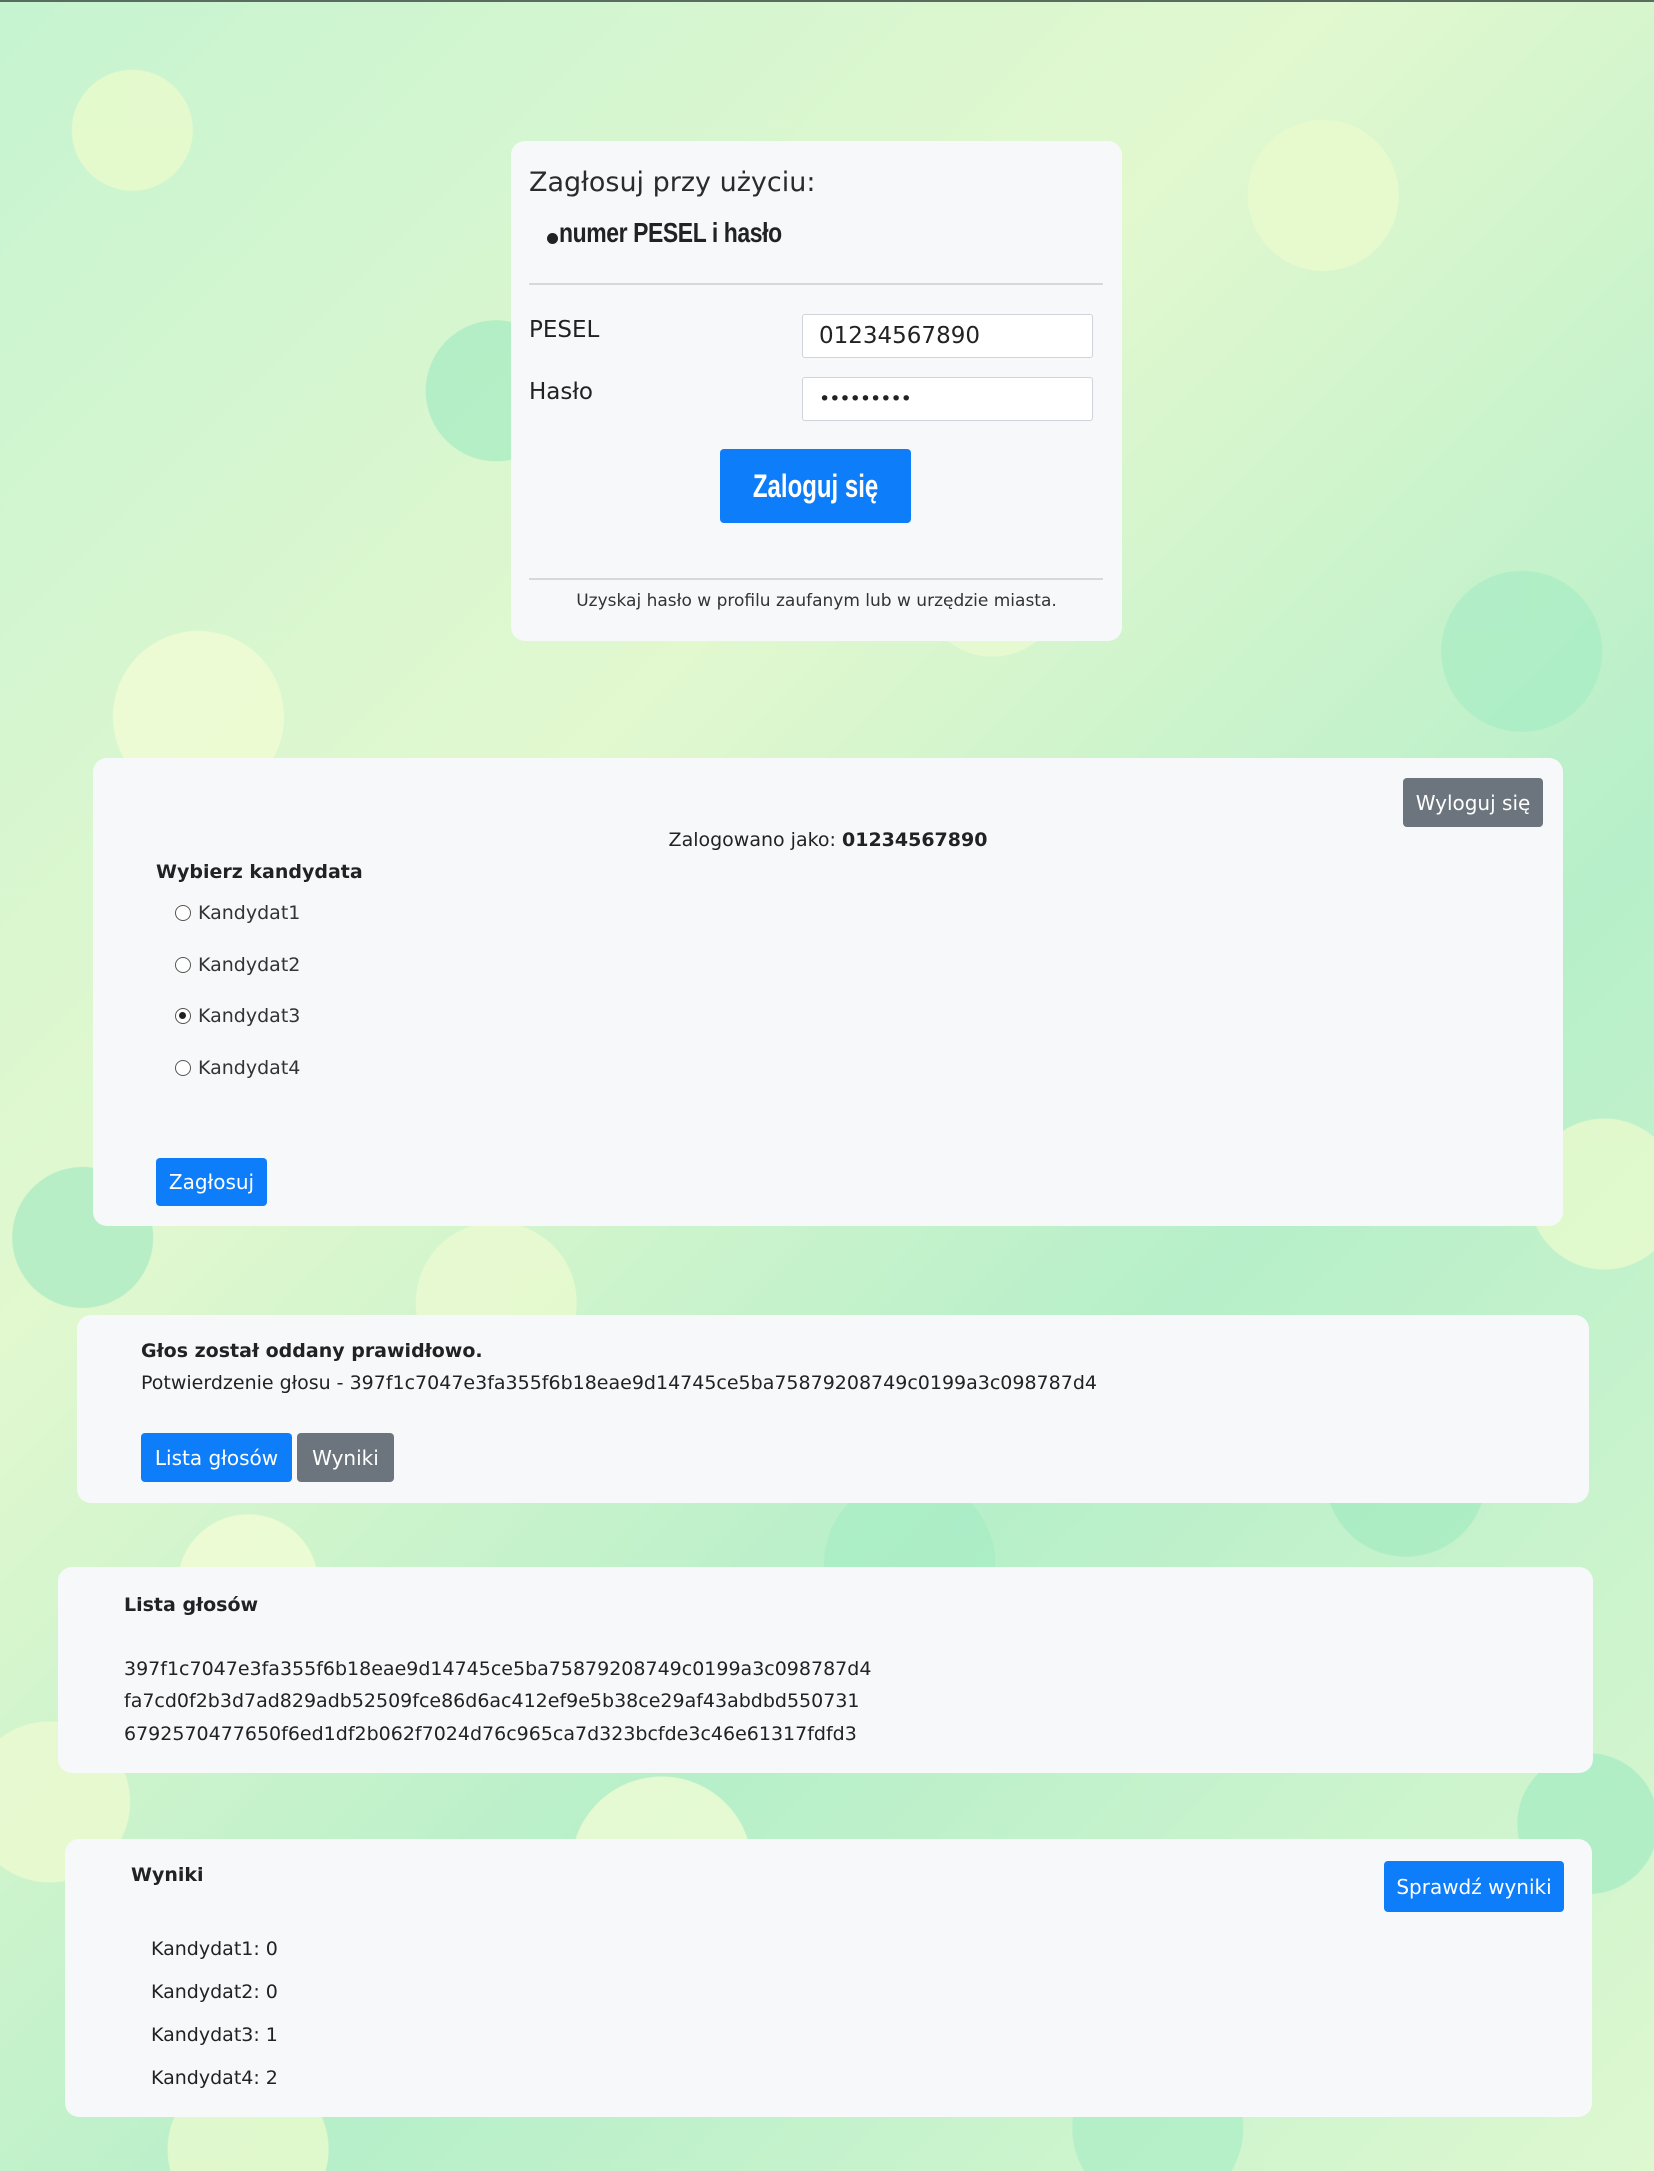 This screenshot has height=2171, width=1654. I want to click on vote-list-button: Lista głosów, so click(216, 1457).